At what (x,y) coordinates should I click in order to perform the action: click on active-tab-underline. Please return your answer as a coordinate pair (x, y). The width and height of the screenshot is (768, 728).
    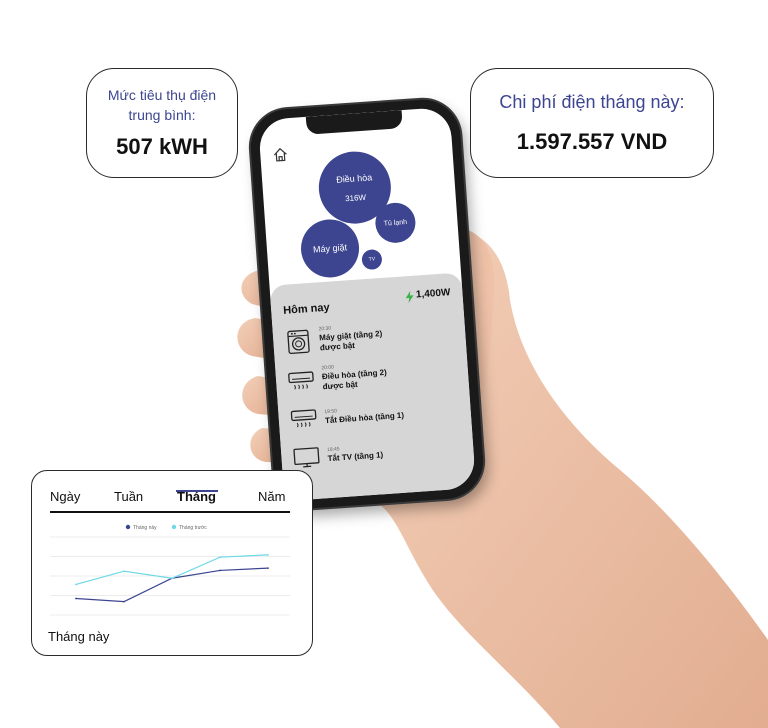
    Looking at the image, I should click on (197, 491).